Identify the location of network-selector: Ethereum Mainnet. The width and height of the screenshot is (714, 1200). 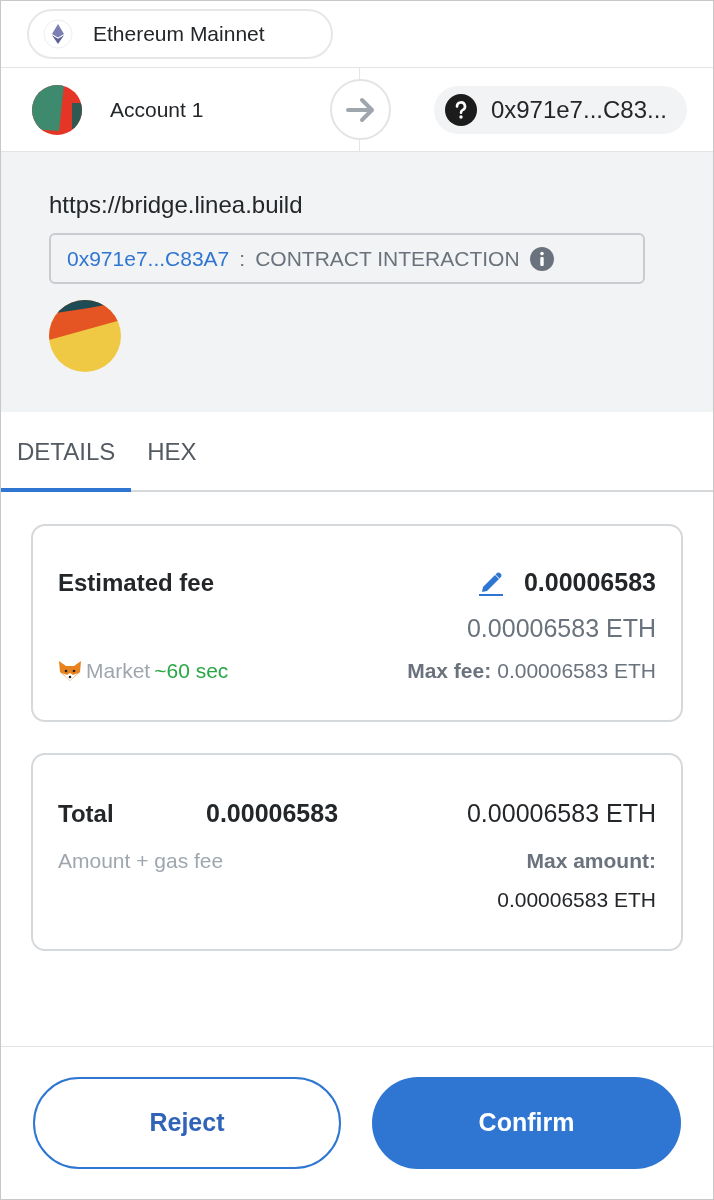
(180, 34).